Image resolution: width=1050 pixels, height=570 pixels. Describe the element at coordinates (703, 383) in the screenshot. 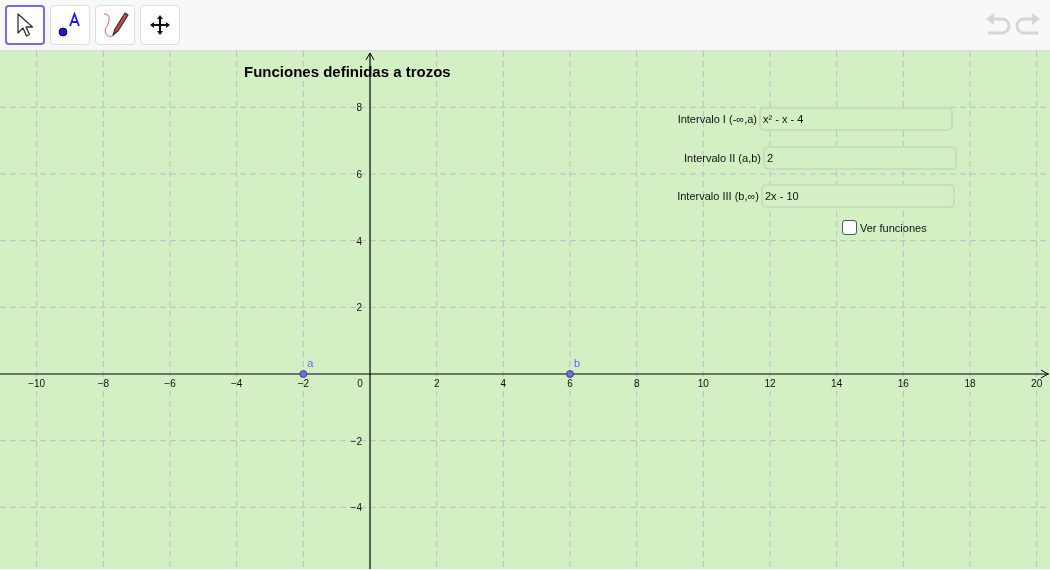

I see `x-tick-label: 10` at that location.